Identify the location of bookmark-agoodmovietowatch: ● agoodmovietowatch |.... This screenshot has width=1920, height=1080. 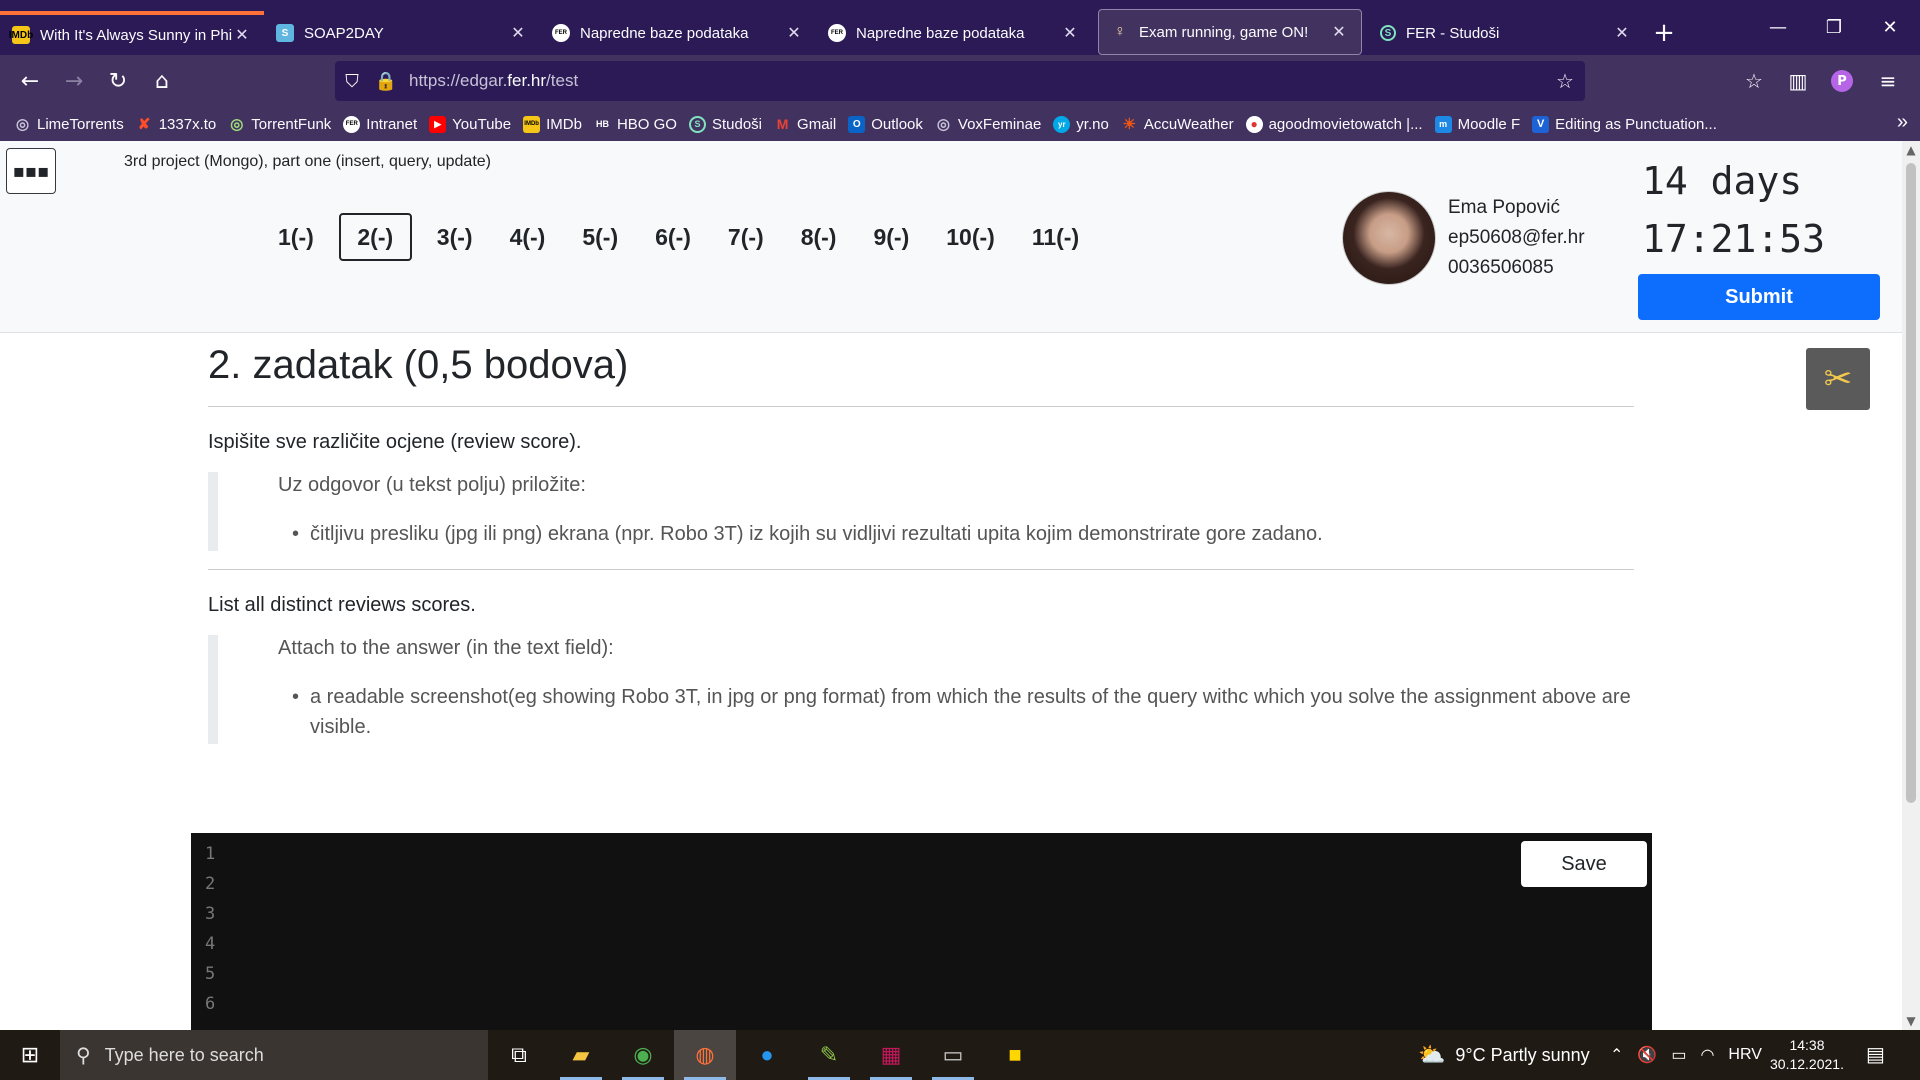
(1334, 124).